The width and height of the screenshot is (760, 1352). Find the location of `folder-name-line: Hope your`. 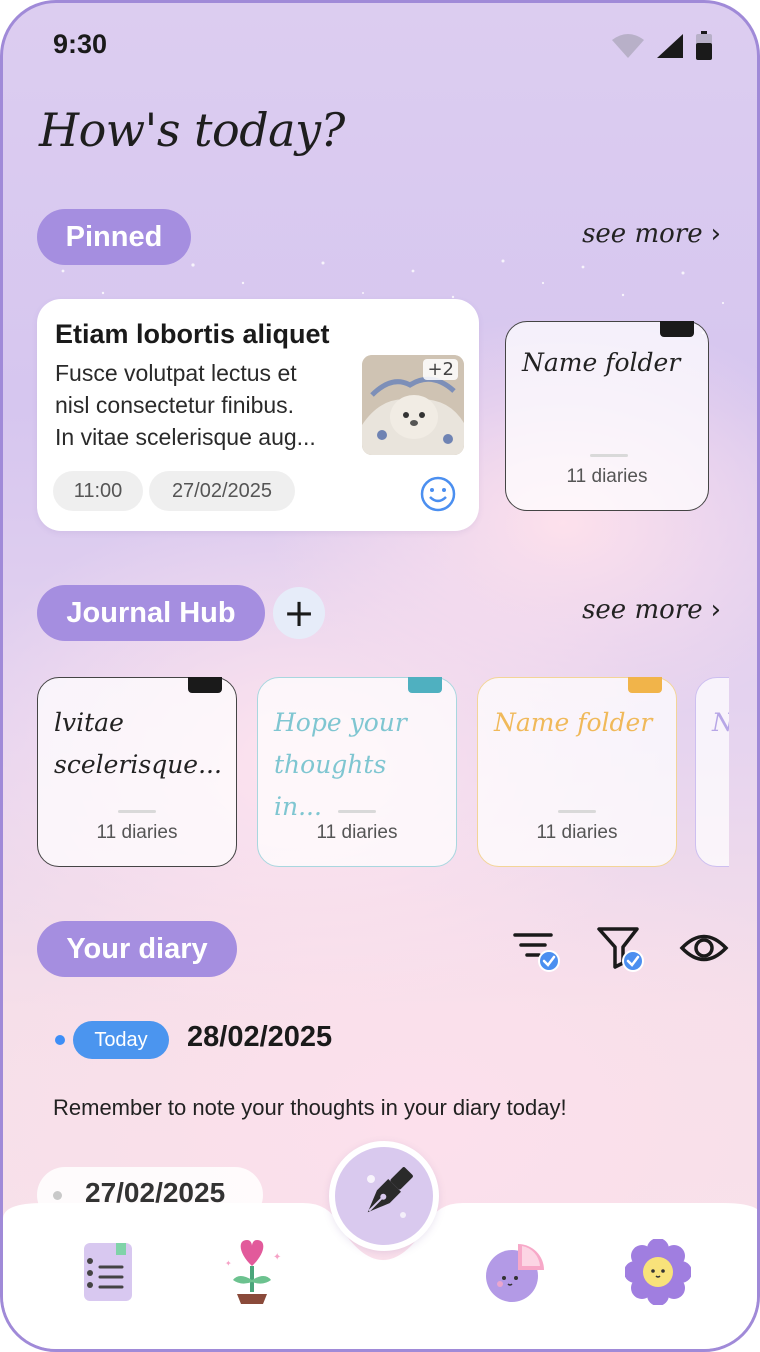

folder-name-line: Hope your is located at coordinates (340, 722).